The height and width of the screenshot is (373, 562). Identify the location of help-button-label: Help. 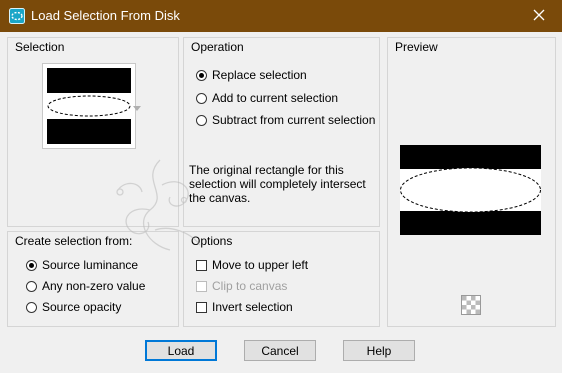
(379, 350).